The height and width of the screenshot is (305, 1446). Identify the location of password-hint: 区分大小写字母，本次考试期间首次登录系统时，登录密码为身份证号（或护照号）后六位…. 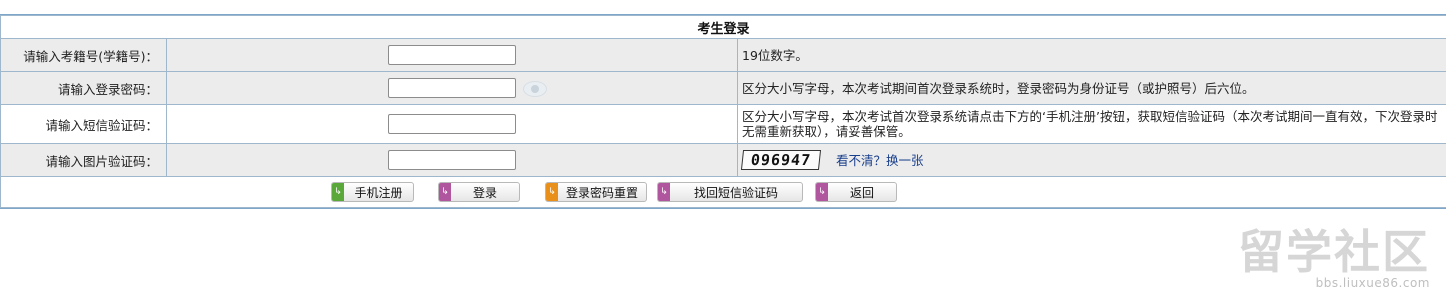
(1091, 88).